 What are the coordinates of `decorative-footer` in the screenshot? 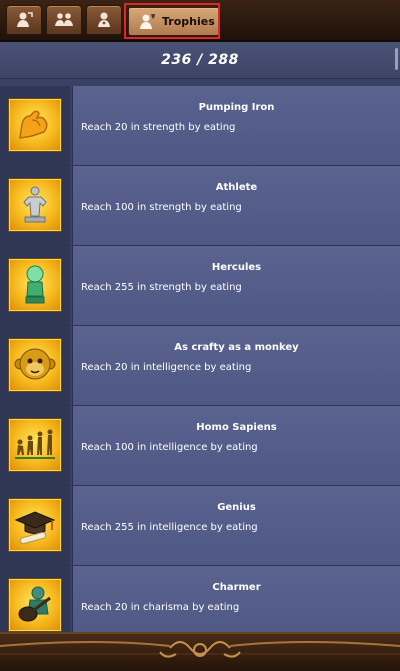 It's located at (200, 651).